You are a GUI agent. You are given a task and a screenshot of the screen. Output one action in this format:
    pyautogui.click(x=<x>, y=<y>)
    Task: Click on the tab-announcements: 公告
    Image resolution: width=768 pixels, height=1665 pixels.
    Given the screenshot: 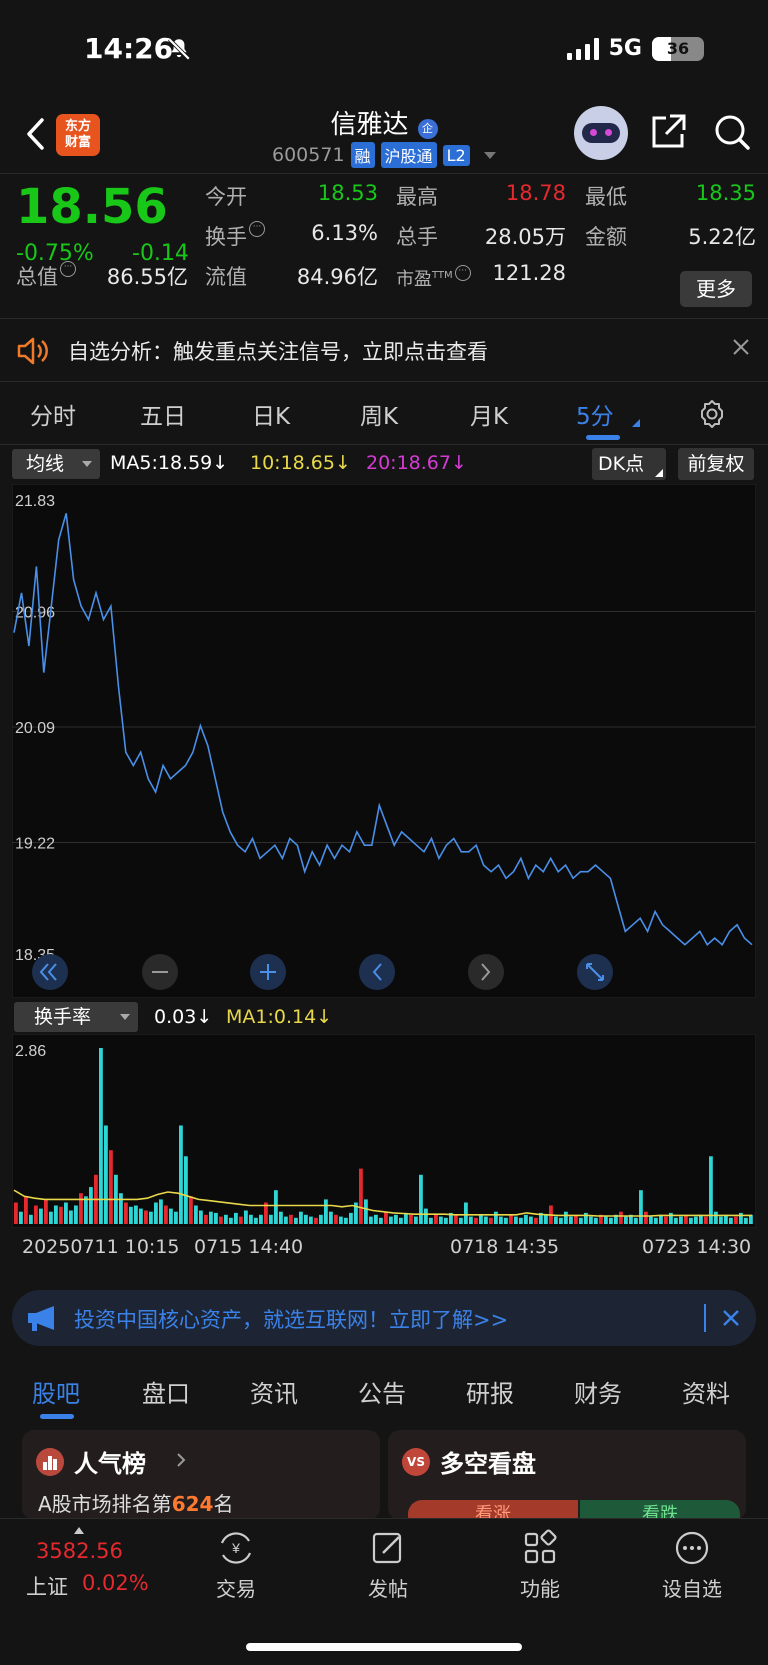 What is the action you would take?
    pyautogui.click(x=382, y=1391)
    